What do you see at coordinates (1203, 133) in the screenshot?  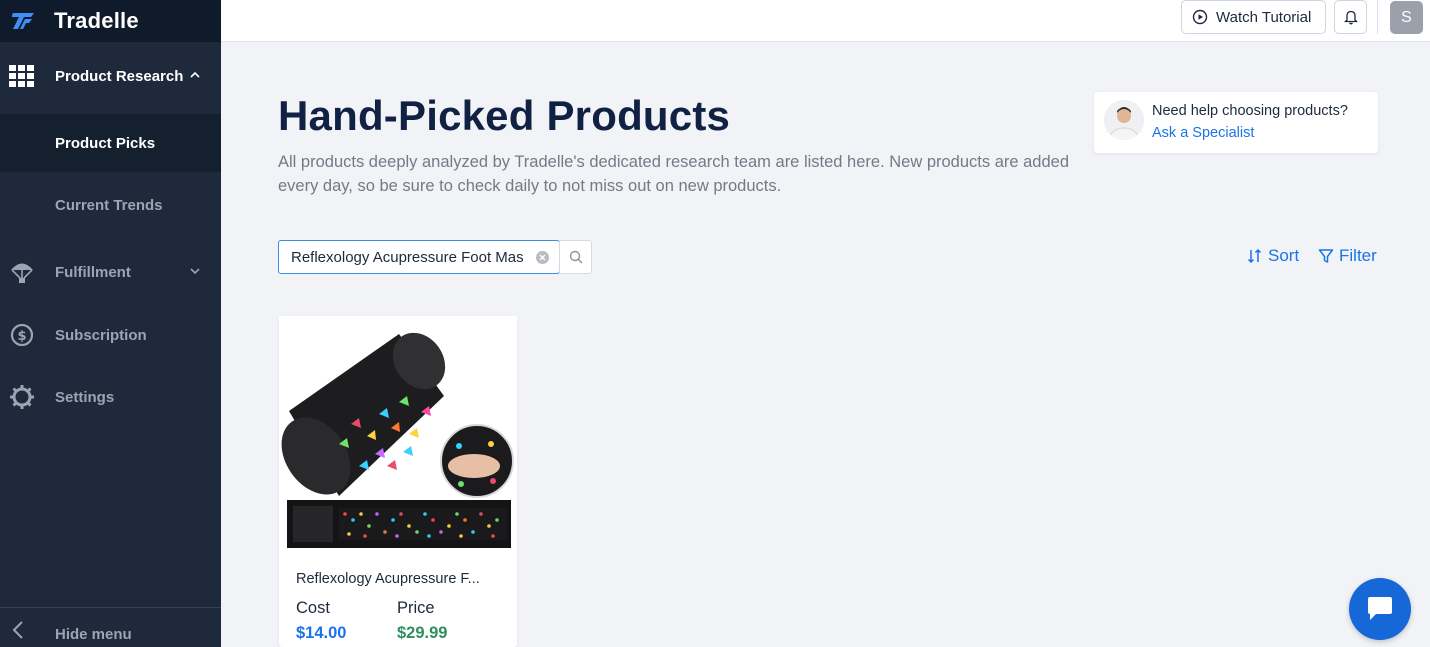 I see `ask-specialist-link: Ask a Specialist` at bounding box center [1203, 133].